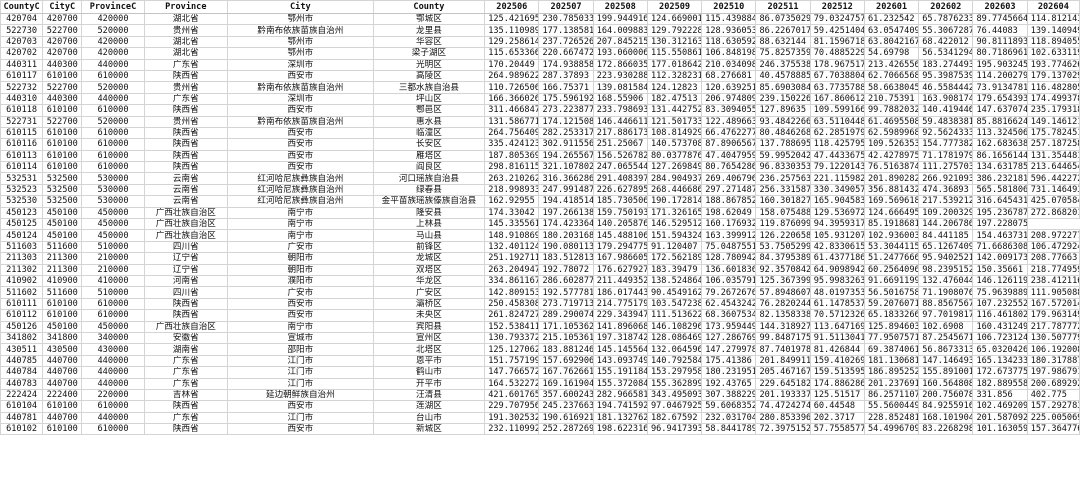  I want to click on table-cell: 西安市, so click(300, 76).